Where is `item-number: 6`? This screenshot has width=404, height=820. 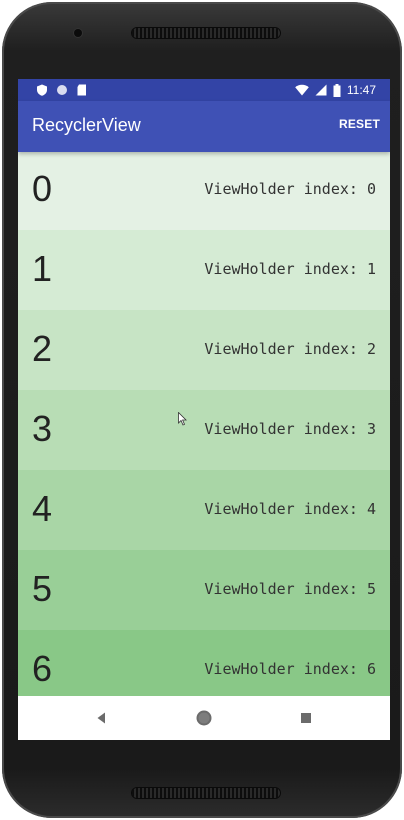 item-number: 6 is located at coordinates (42, 668).